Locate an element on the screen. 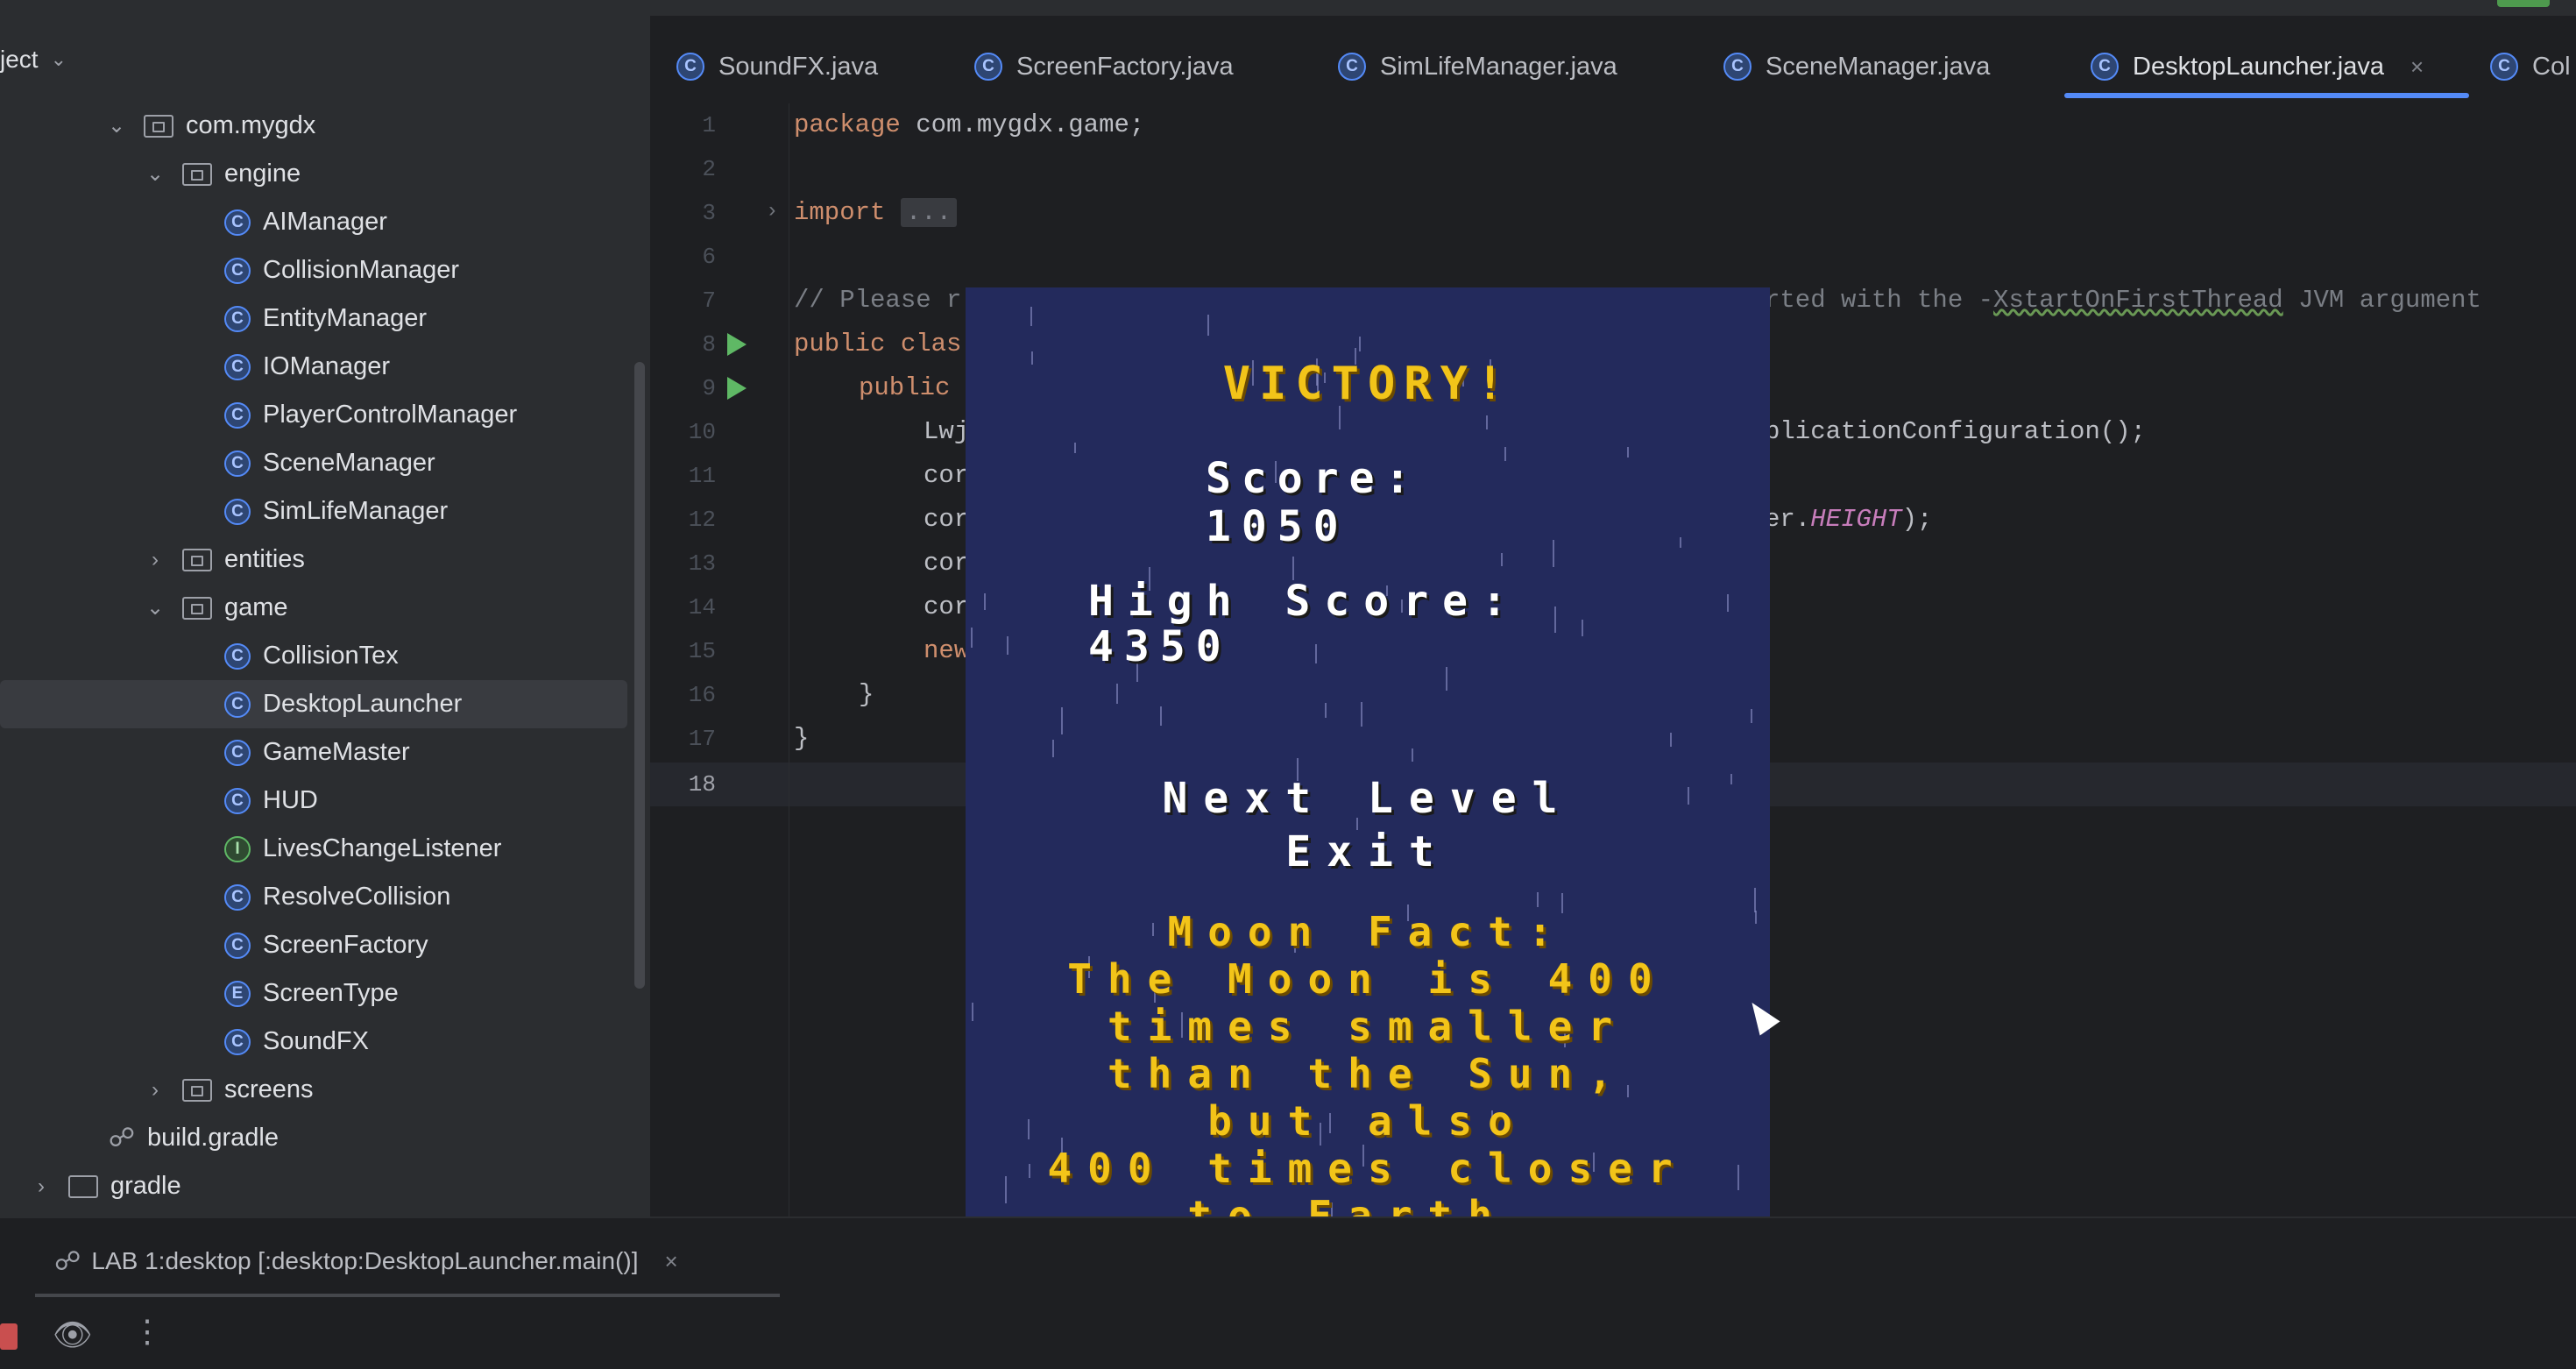  tree-item-entitymanager: C EntityManager is located at coordinates (313, 318).